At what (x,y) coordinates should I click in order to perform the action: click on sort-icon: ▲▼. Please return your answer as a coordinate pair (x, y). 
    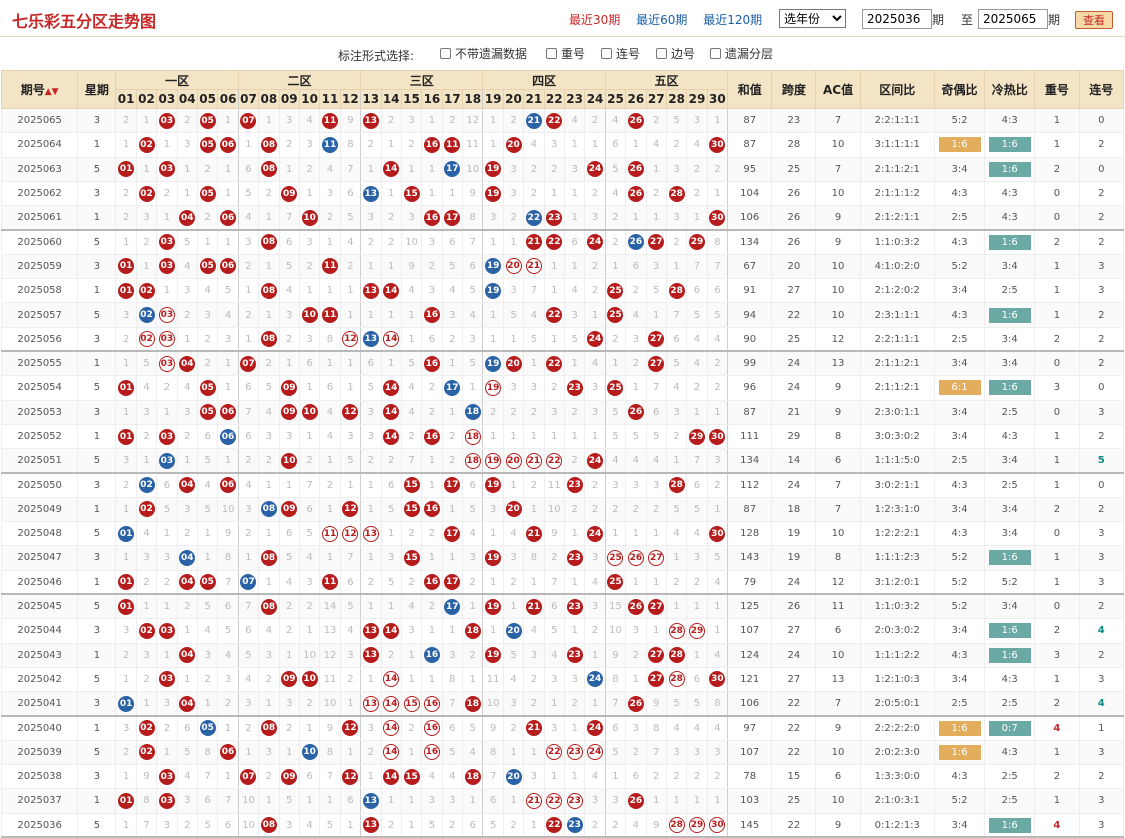
    Looking at the image, I should click on (52, 92).